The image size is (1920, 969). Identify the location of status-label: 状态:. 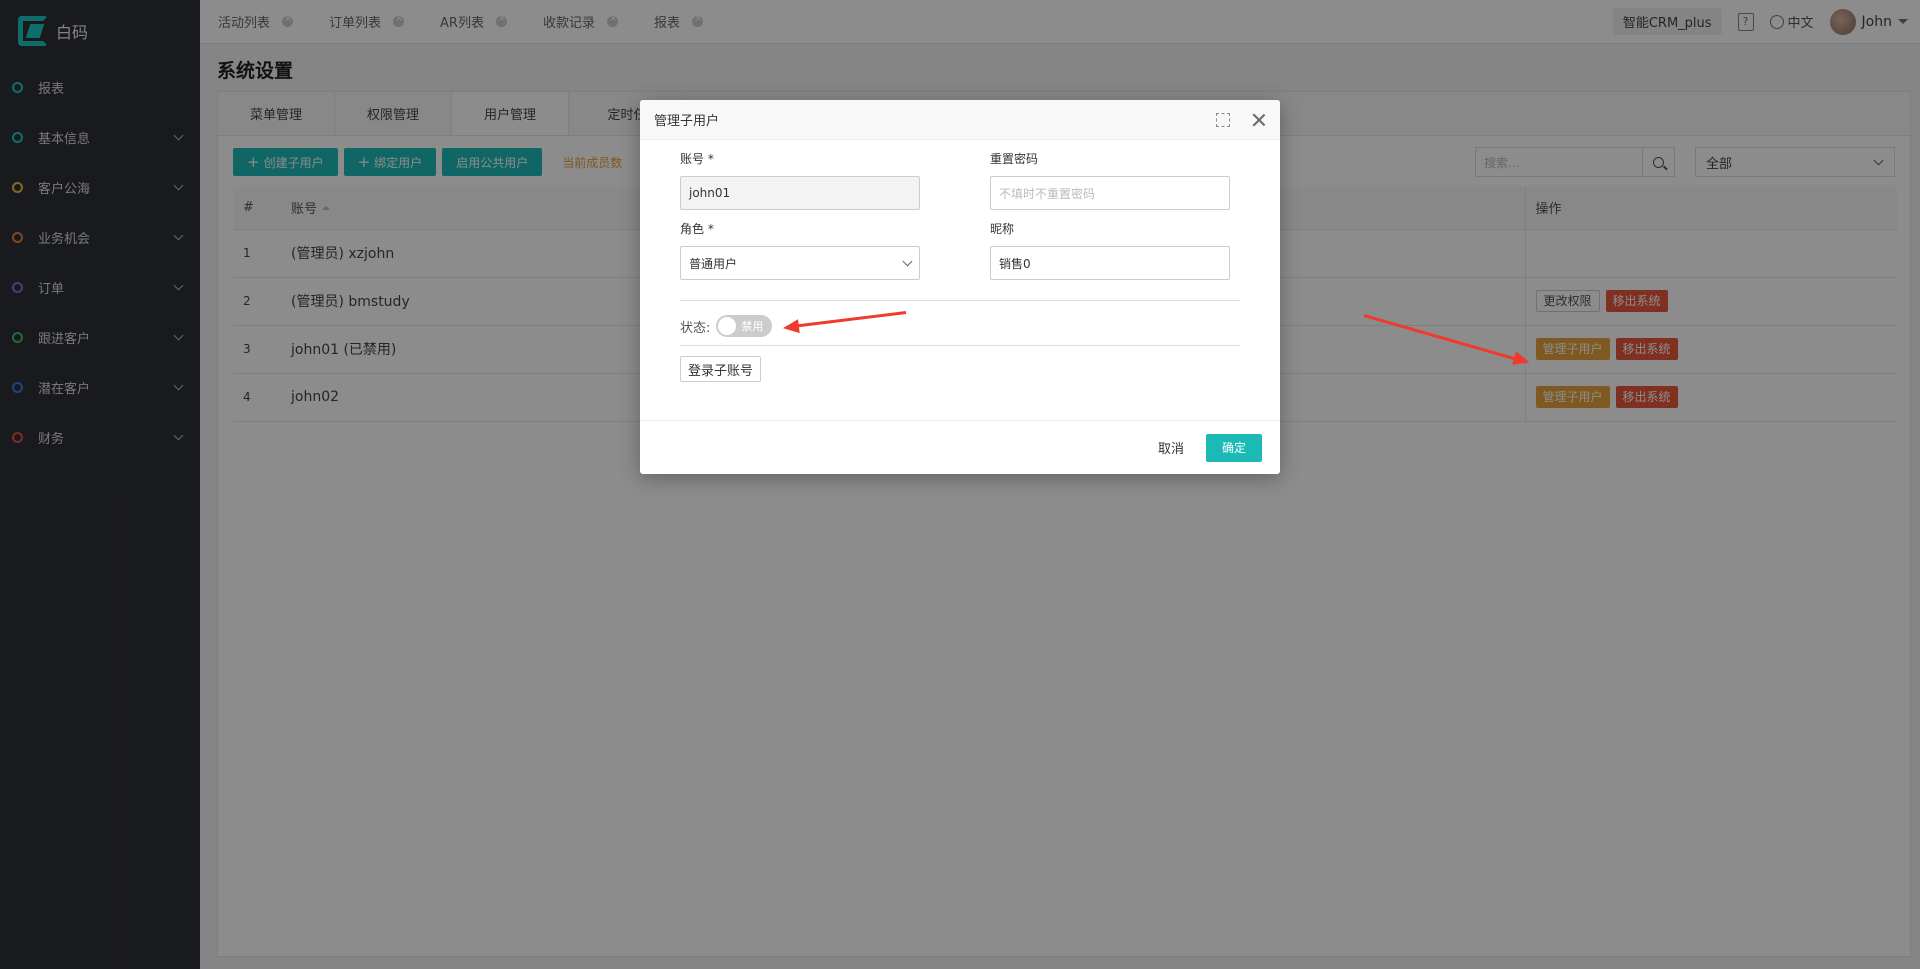
(695, 328).